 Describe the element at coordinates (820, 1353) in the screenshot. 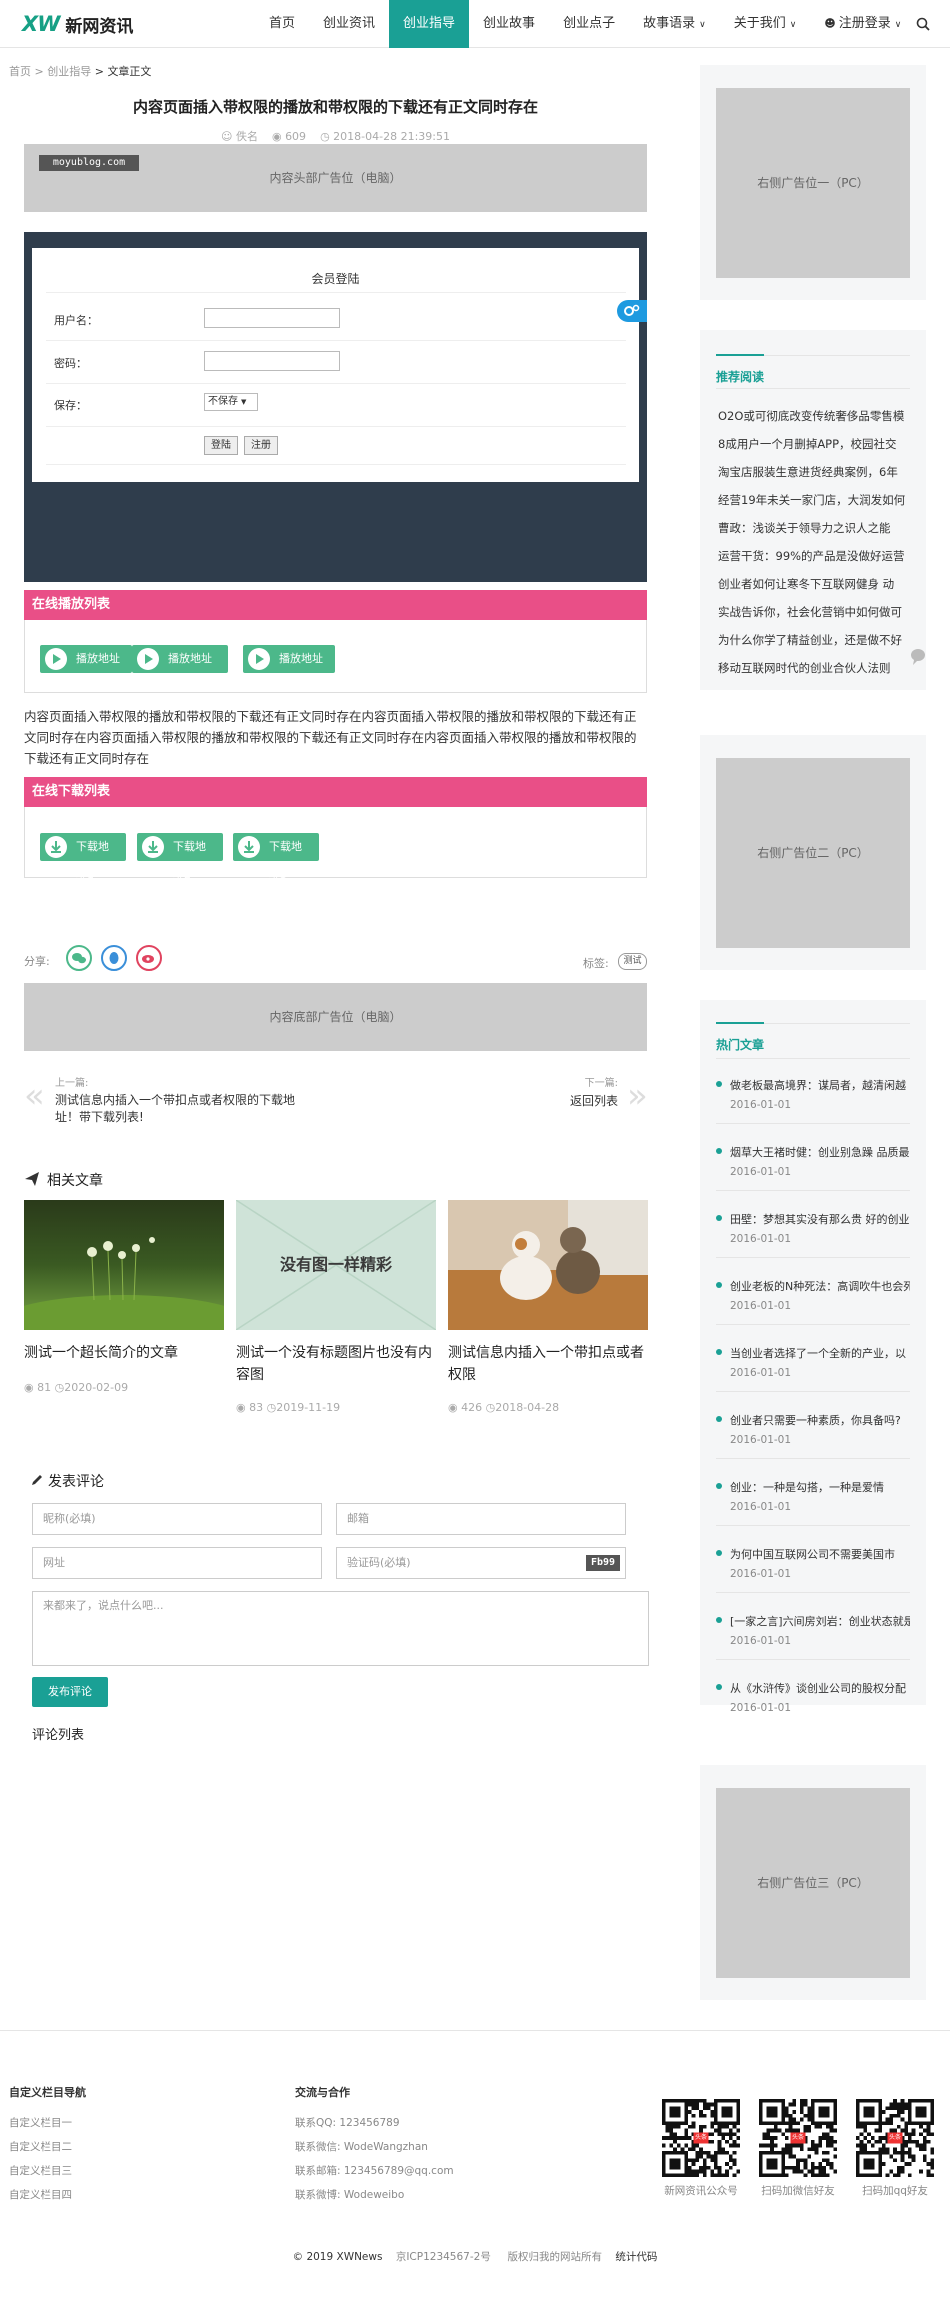

I see `hot-item-title: 当创业者选择了一个全新的产业，以` at that location.